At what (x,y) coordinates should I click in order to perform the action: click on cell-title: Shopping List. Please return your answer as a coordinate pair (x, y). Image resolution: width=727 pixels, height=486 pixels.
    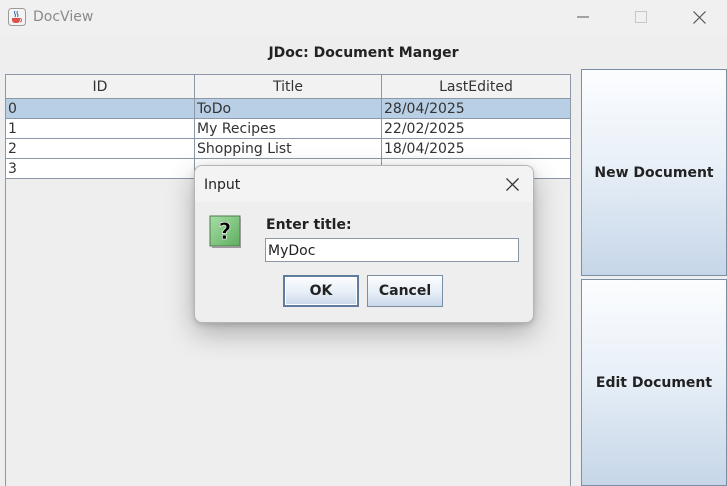
    Looking at the image, I should click on (287, 148).